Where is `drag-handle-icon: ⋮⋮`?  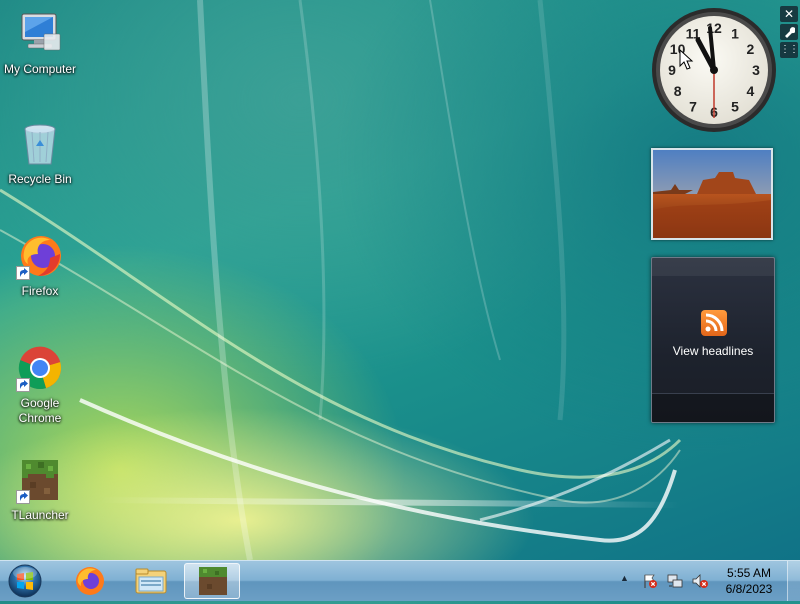
drag-handle-icon: ⋮⋮ is located at coordinates (789, 50).